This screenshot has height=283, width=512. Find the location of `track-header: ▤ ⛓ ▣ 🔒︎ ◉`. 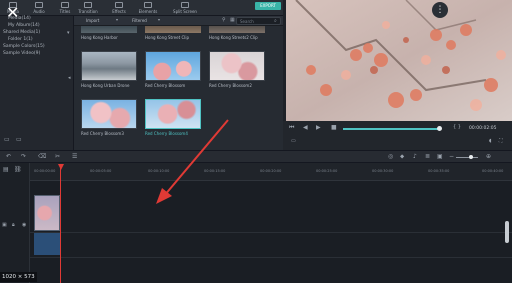

track-header: ▤ ⛓ ▣ 🔒︎ ◉ is located at coordinates (15, 223).